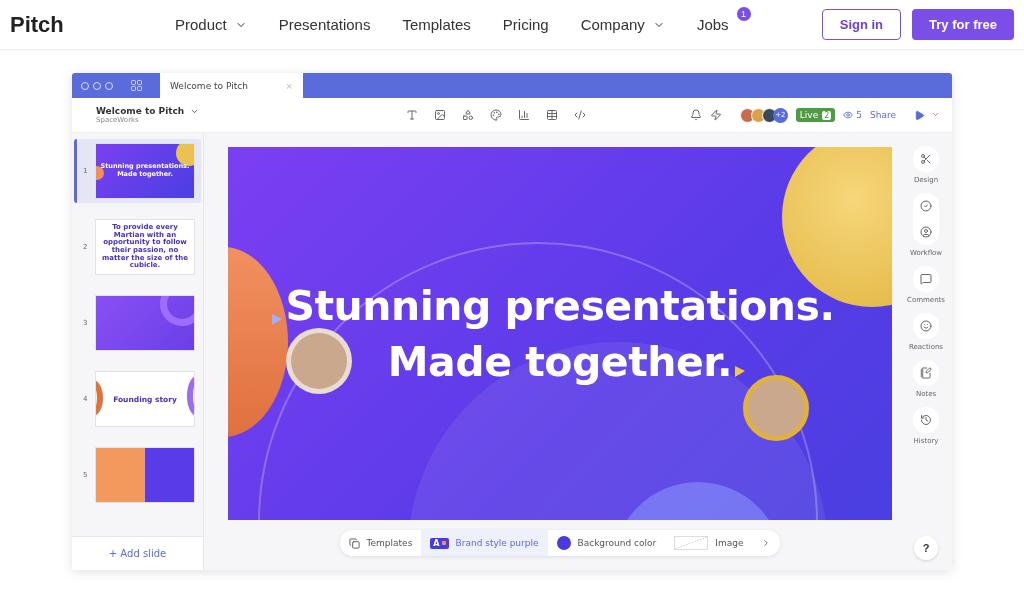 The width and height of the screenshot is (1024, 611). What do you see at coordinates (484, 543) in the screenshot?
I see `brand-style-button: A Brand style purple` at bounding box center [484, 543].